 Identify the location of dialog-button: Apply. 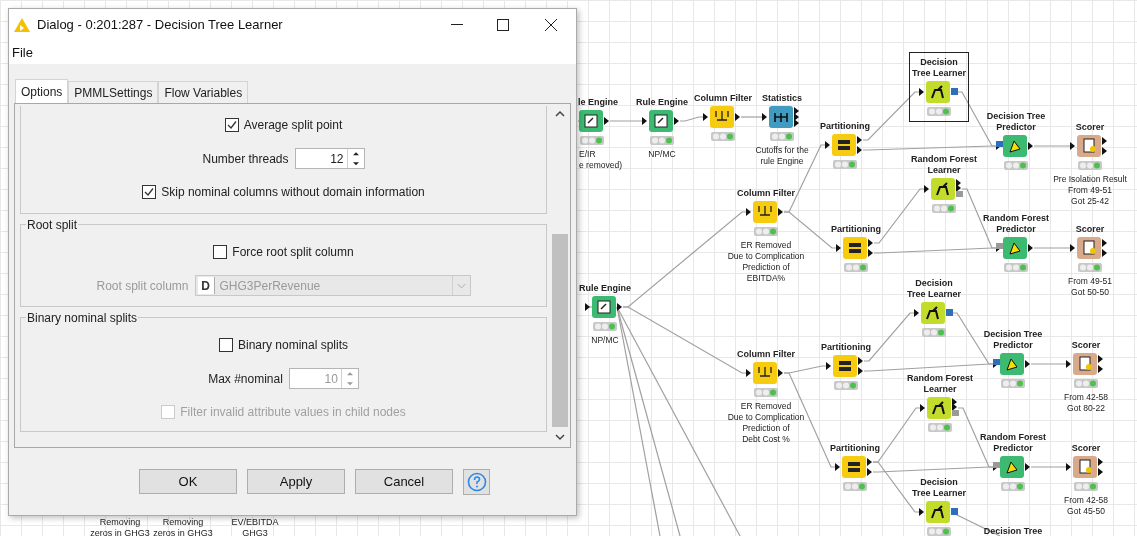
(296, 481).